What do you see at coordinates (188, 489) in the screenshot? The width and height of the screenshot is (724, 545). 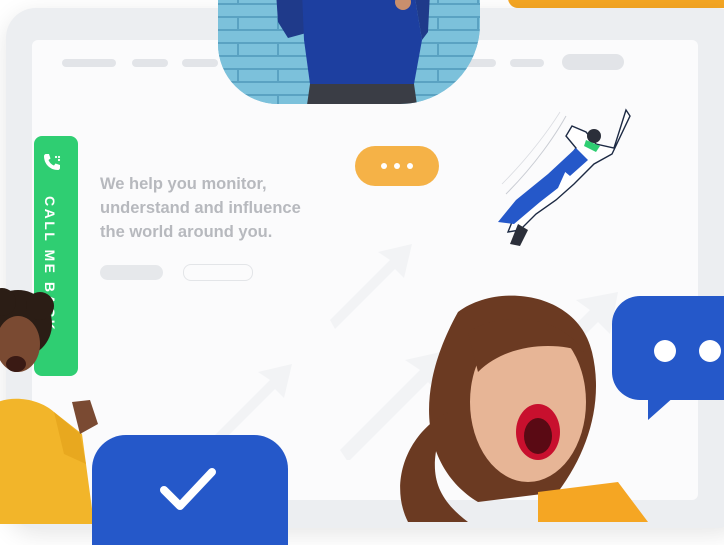 I see `checkmark-icon` at bounding box center [188, 489].